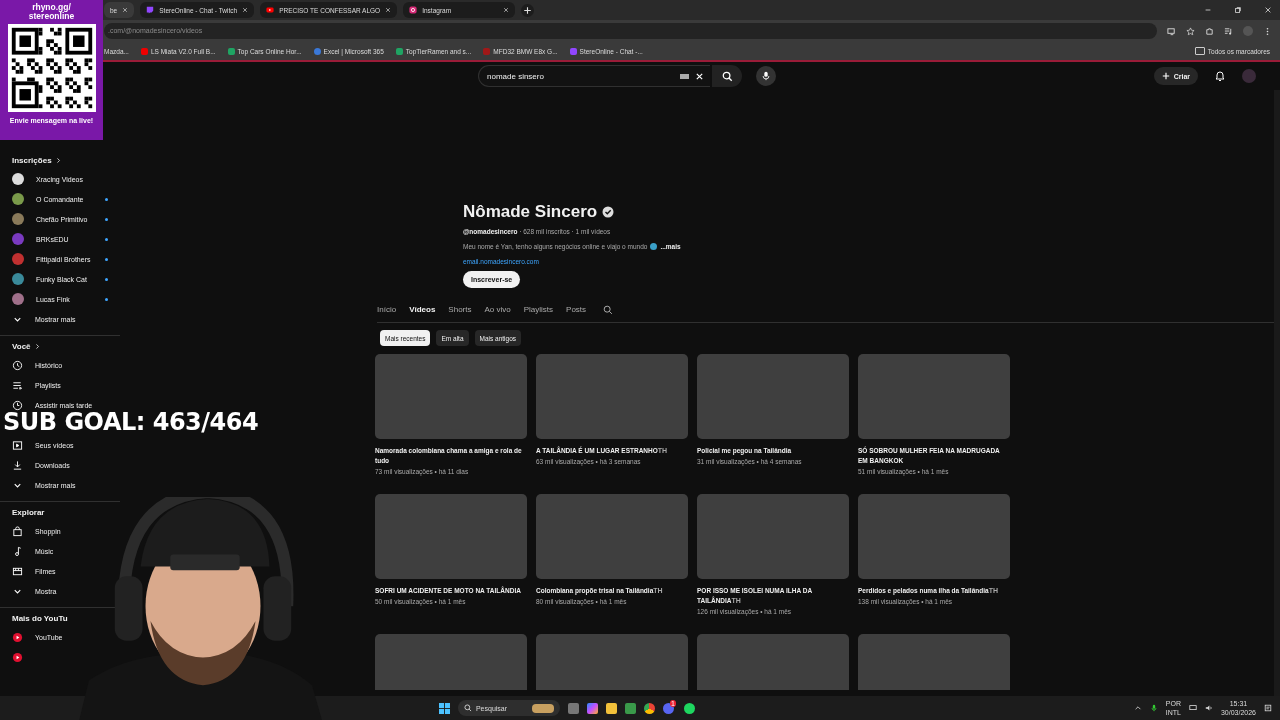 This screenshot has height=720, width=1280. Describe the element at coordinates (1208, 10) in the screenshot. I see `minimize-button` at that location.